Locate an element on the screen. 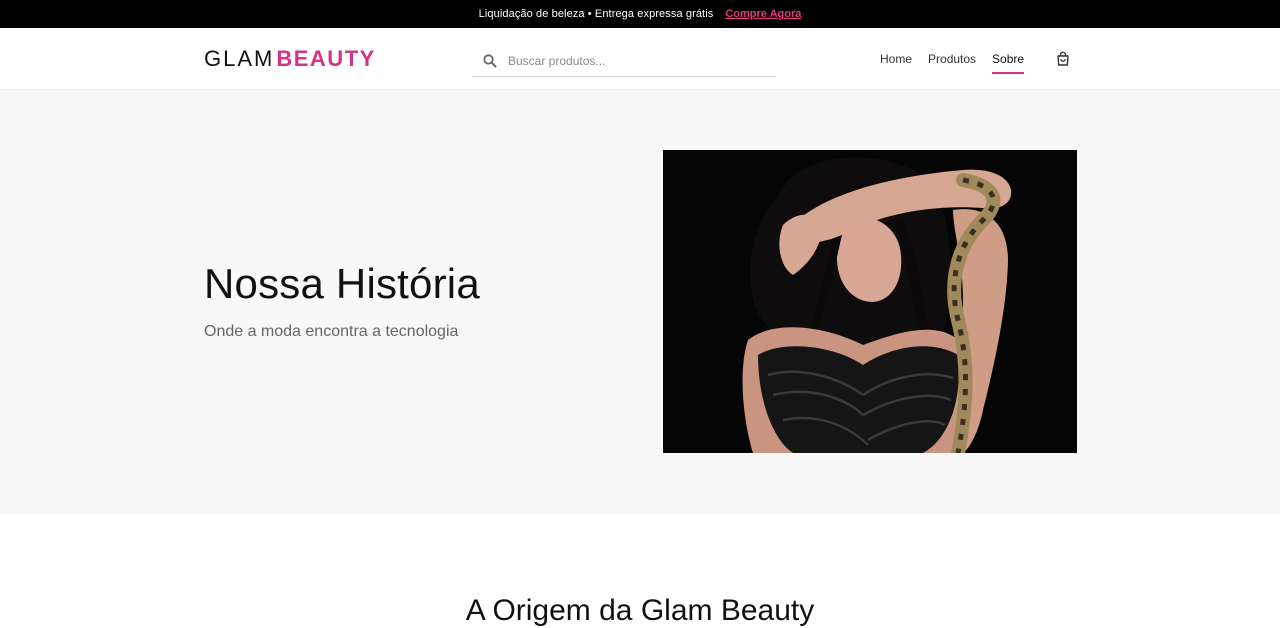  logo-part-glam: GLAM is located at coordinates (239, 58).